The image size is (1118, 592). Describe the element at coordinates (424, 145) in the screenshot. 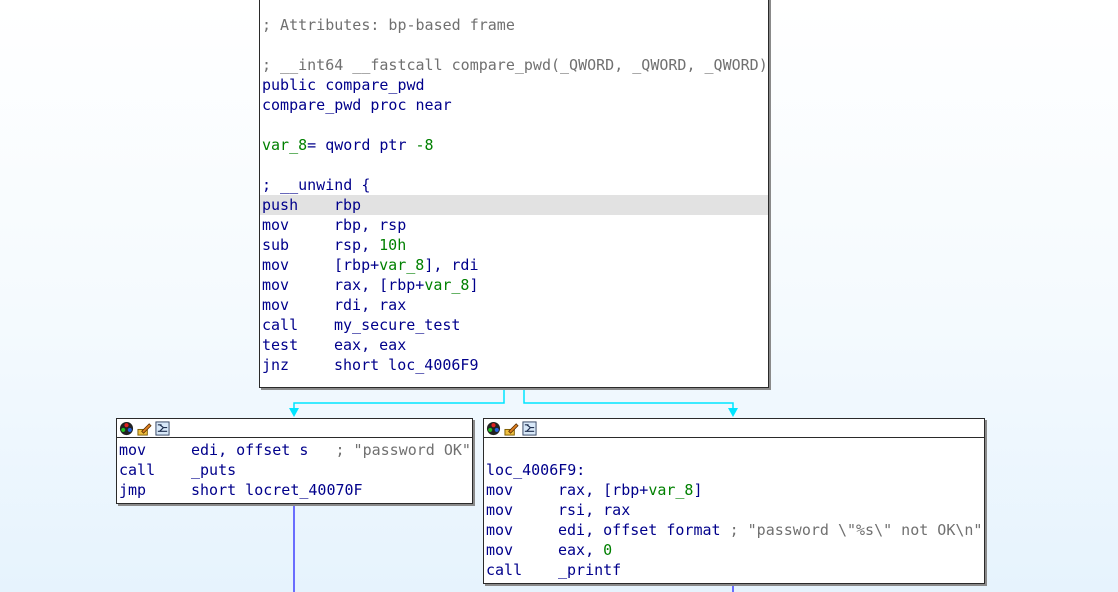

I see `variable-offset: -8` at that location.